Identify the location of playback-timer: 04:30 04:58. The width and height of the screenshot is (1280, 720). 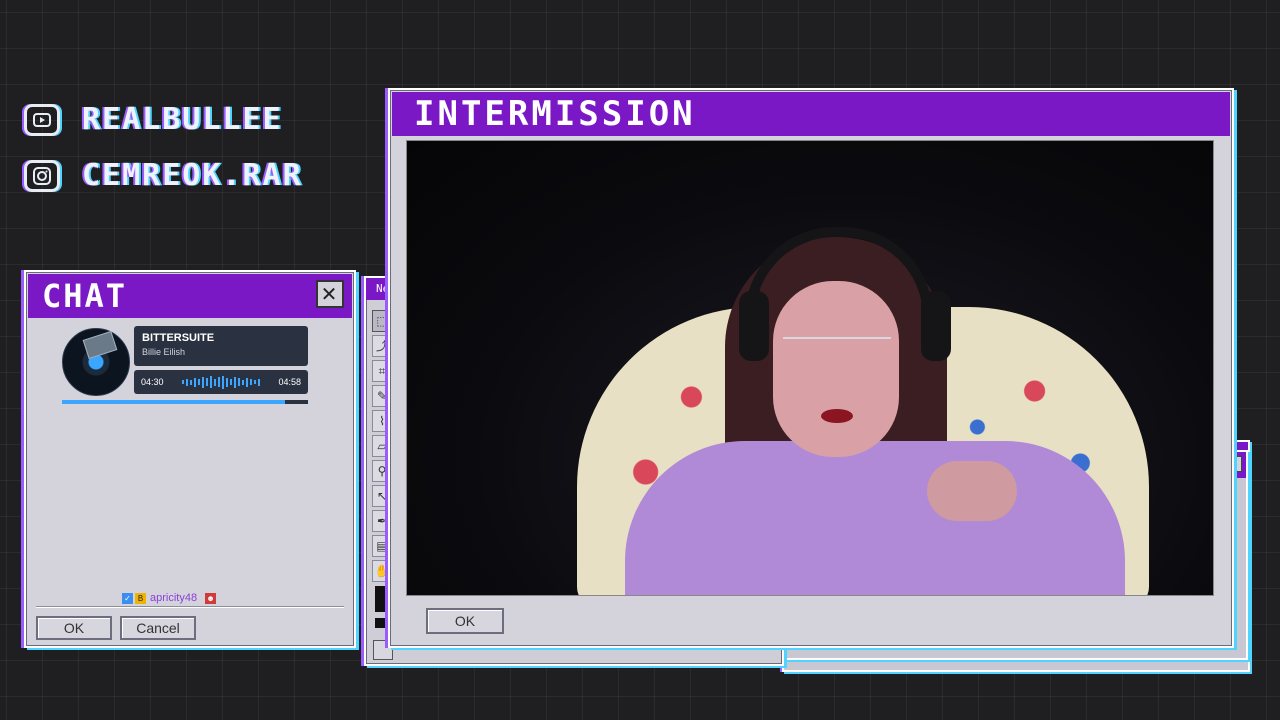
(221, 382).